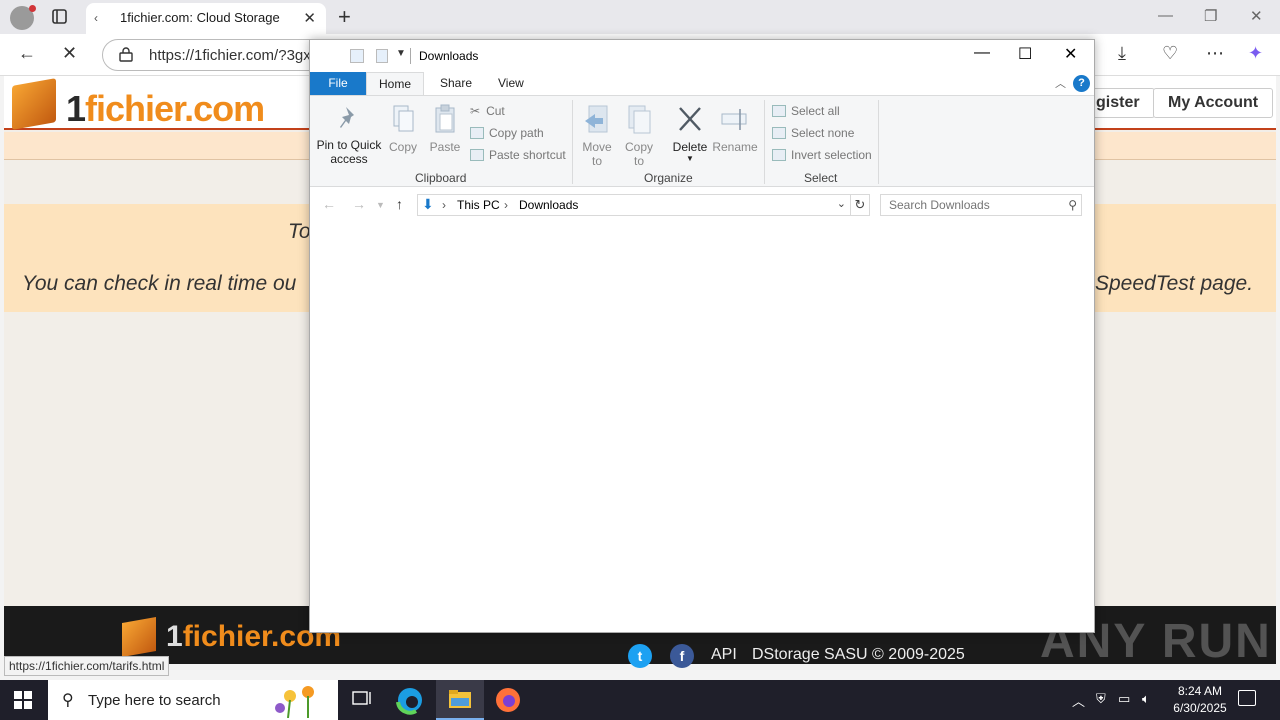  What do you see at coordinates (349, 135) in the screenshot?
I see `pin-to-quick-access-button: Pin to Quick access` at bounding box center [349, 135].